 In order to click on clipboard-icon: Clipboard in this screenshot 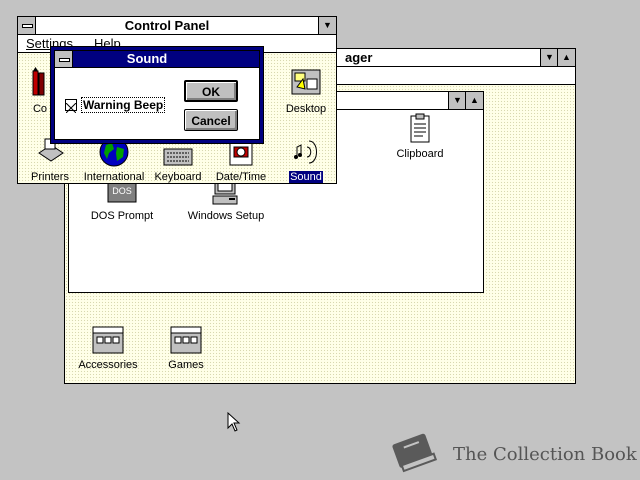, I will do `click(420, 136)`.